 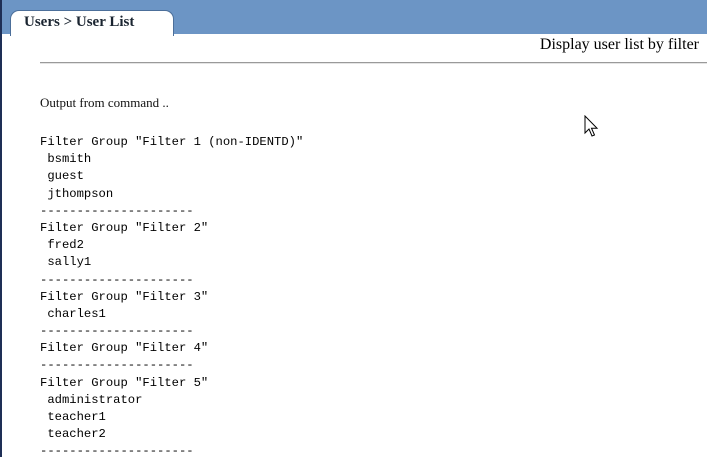 What do you see at coordinates (73, 417) in the screenshot?
I see `output-line: teacher1` at bounding box center [73, 417].